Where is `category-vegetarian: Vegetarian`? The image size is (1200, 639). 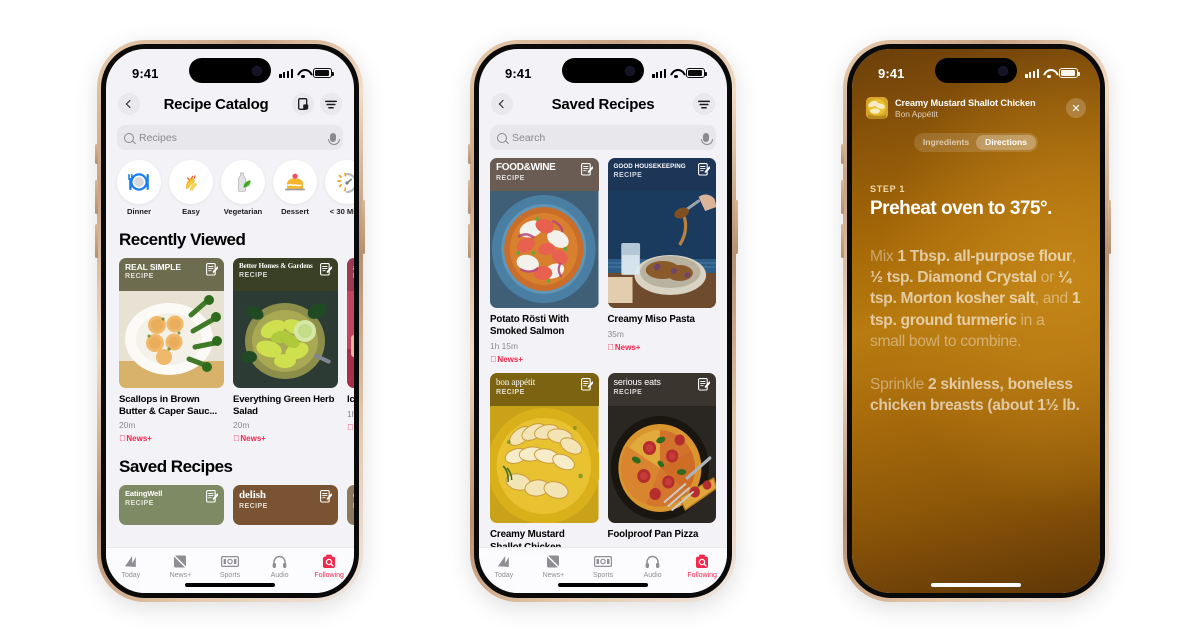
category-vegetarian: Vegetarian is located at coordinates (243, 188).